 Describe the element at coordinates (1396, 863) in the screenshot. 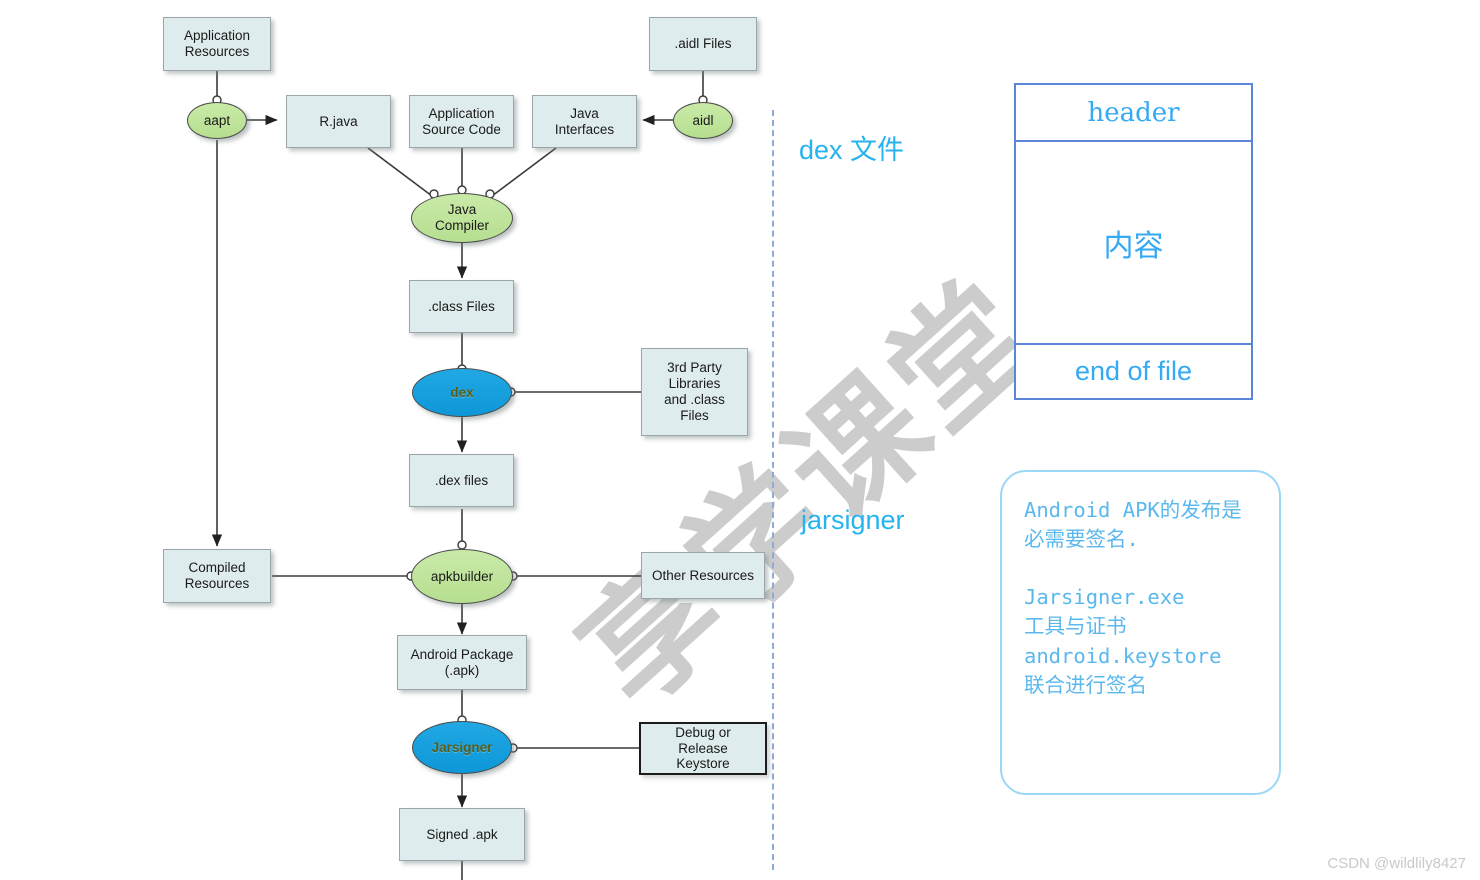

I see `csdn-credit: CSDN @wildlily8427` at that location.